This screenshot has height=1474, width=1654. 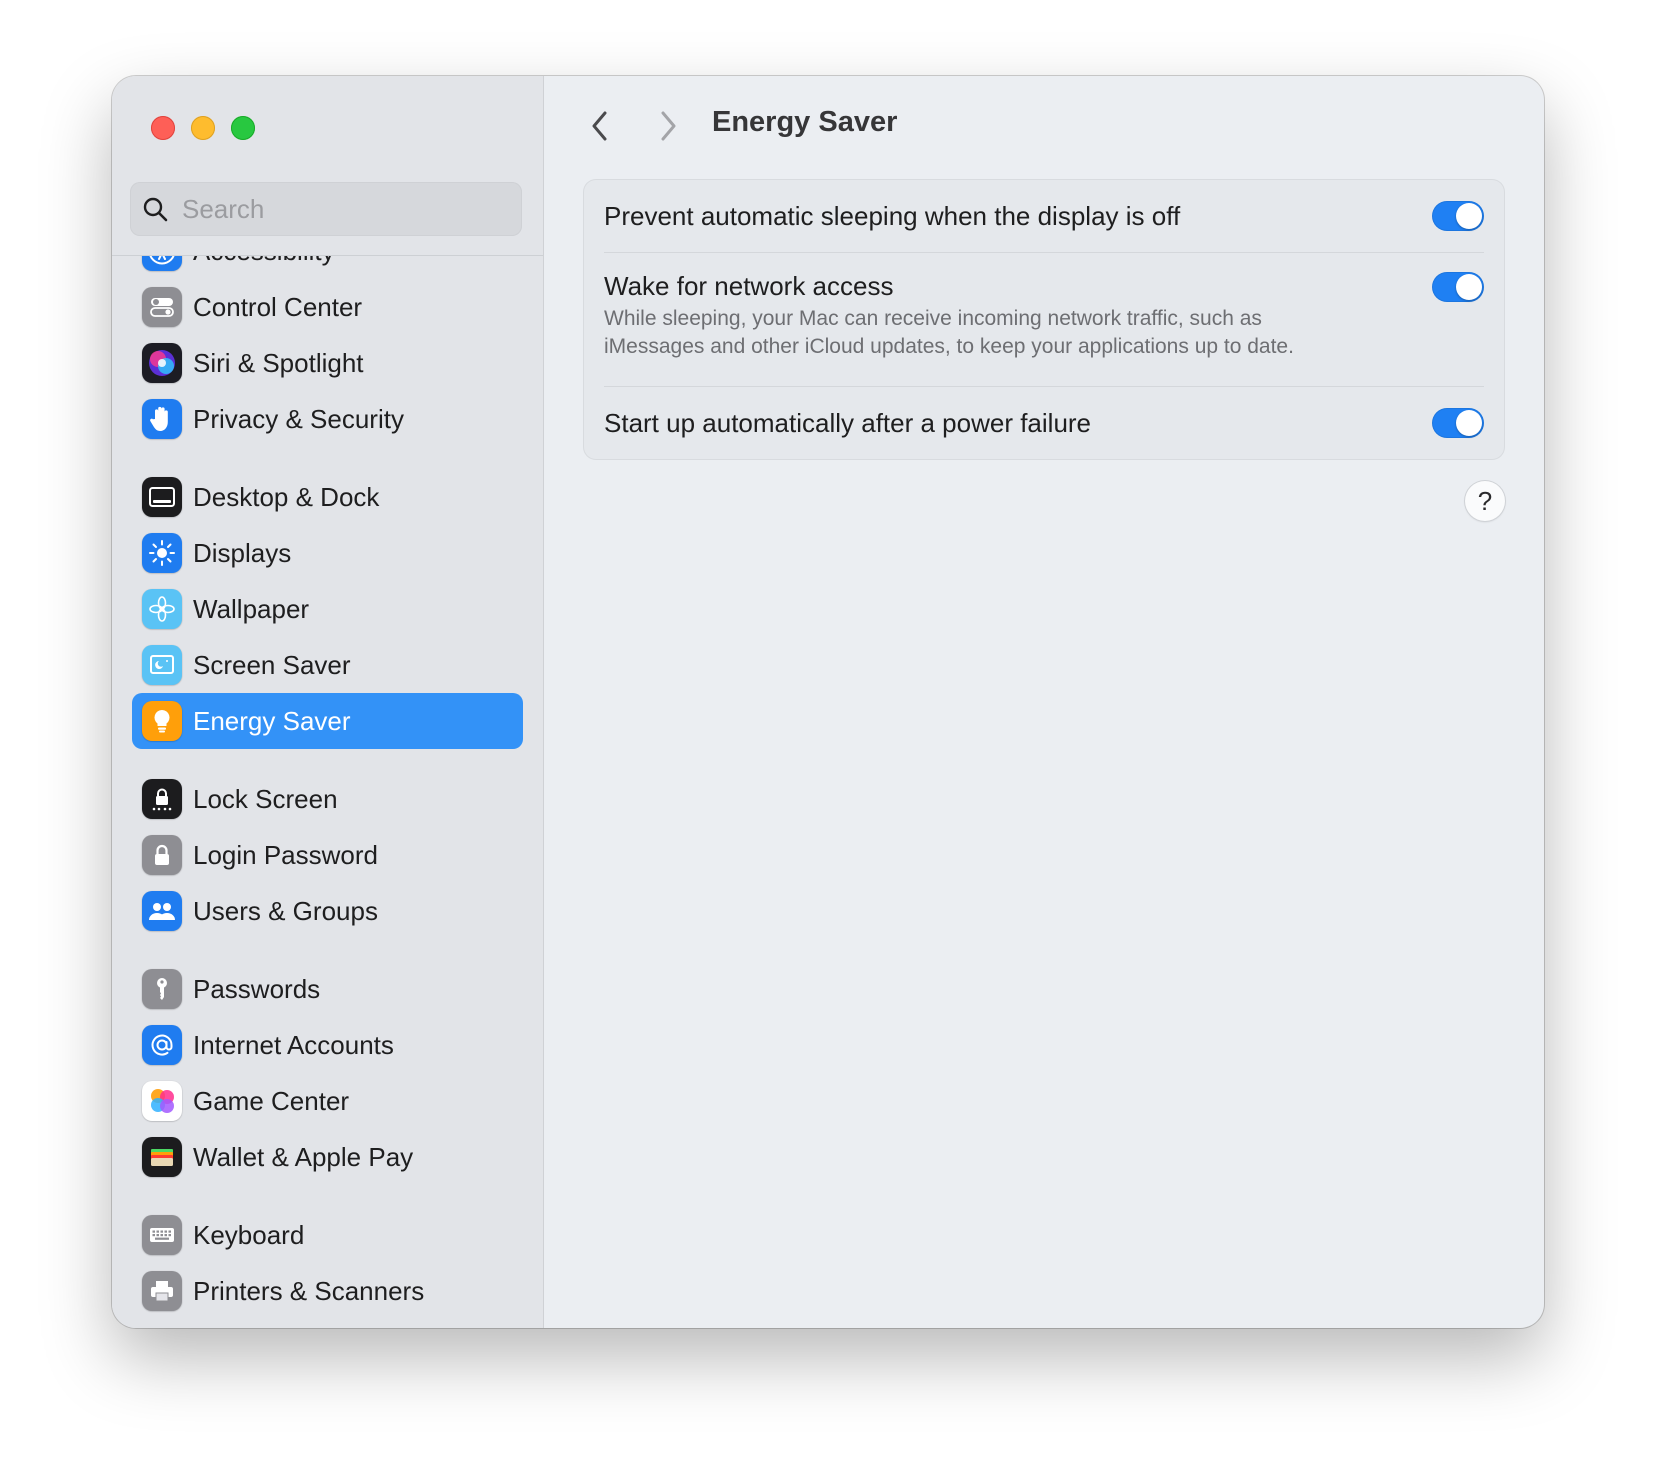 What do you see at coordinates (327, 989) in the screenshot?
I see `sidebar-item-passwords: Passwords` at bounding box center [327, 989].